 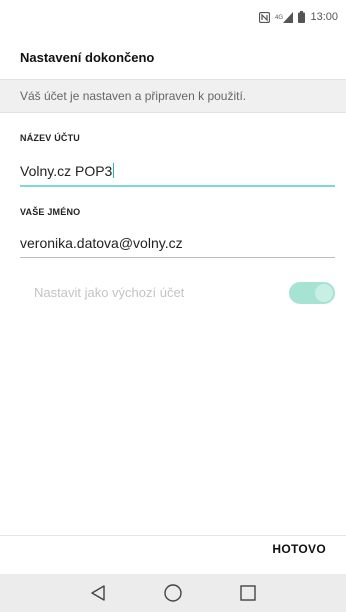 What do you see at coordinates (66, 171) in the screenshot?
I see `account-name-value: Volny.cz POP3` at bounding box center [66, 171].